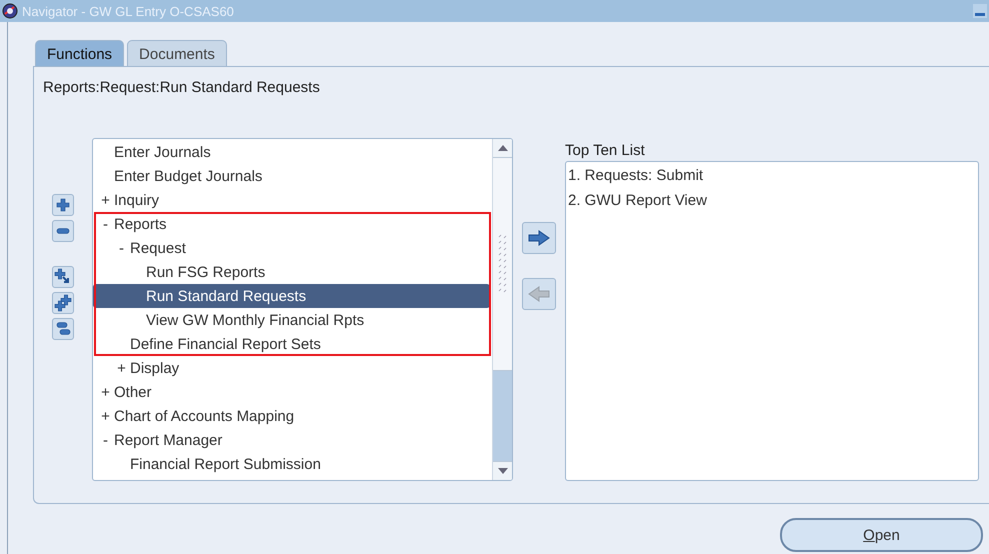  Describe the element at coordinates (539, 294) in the screenshot. I see `left-arrow-icon` at that location.